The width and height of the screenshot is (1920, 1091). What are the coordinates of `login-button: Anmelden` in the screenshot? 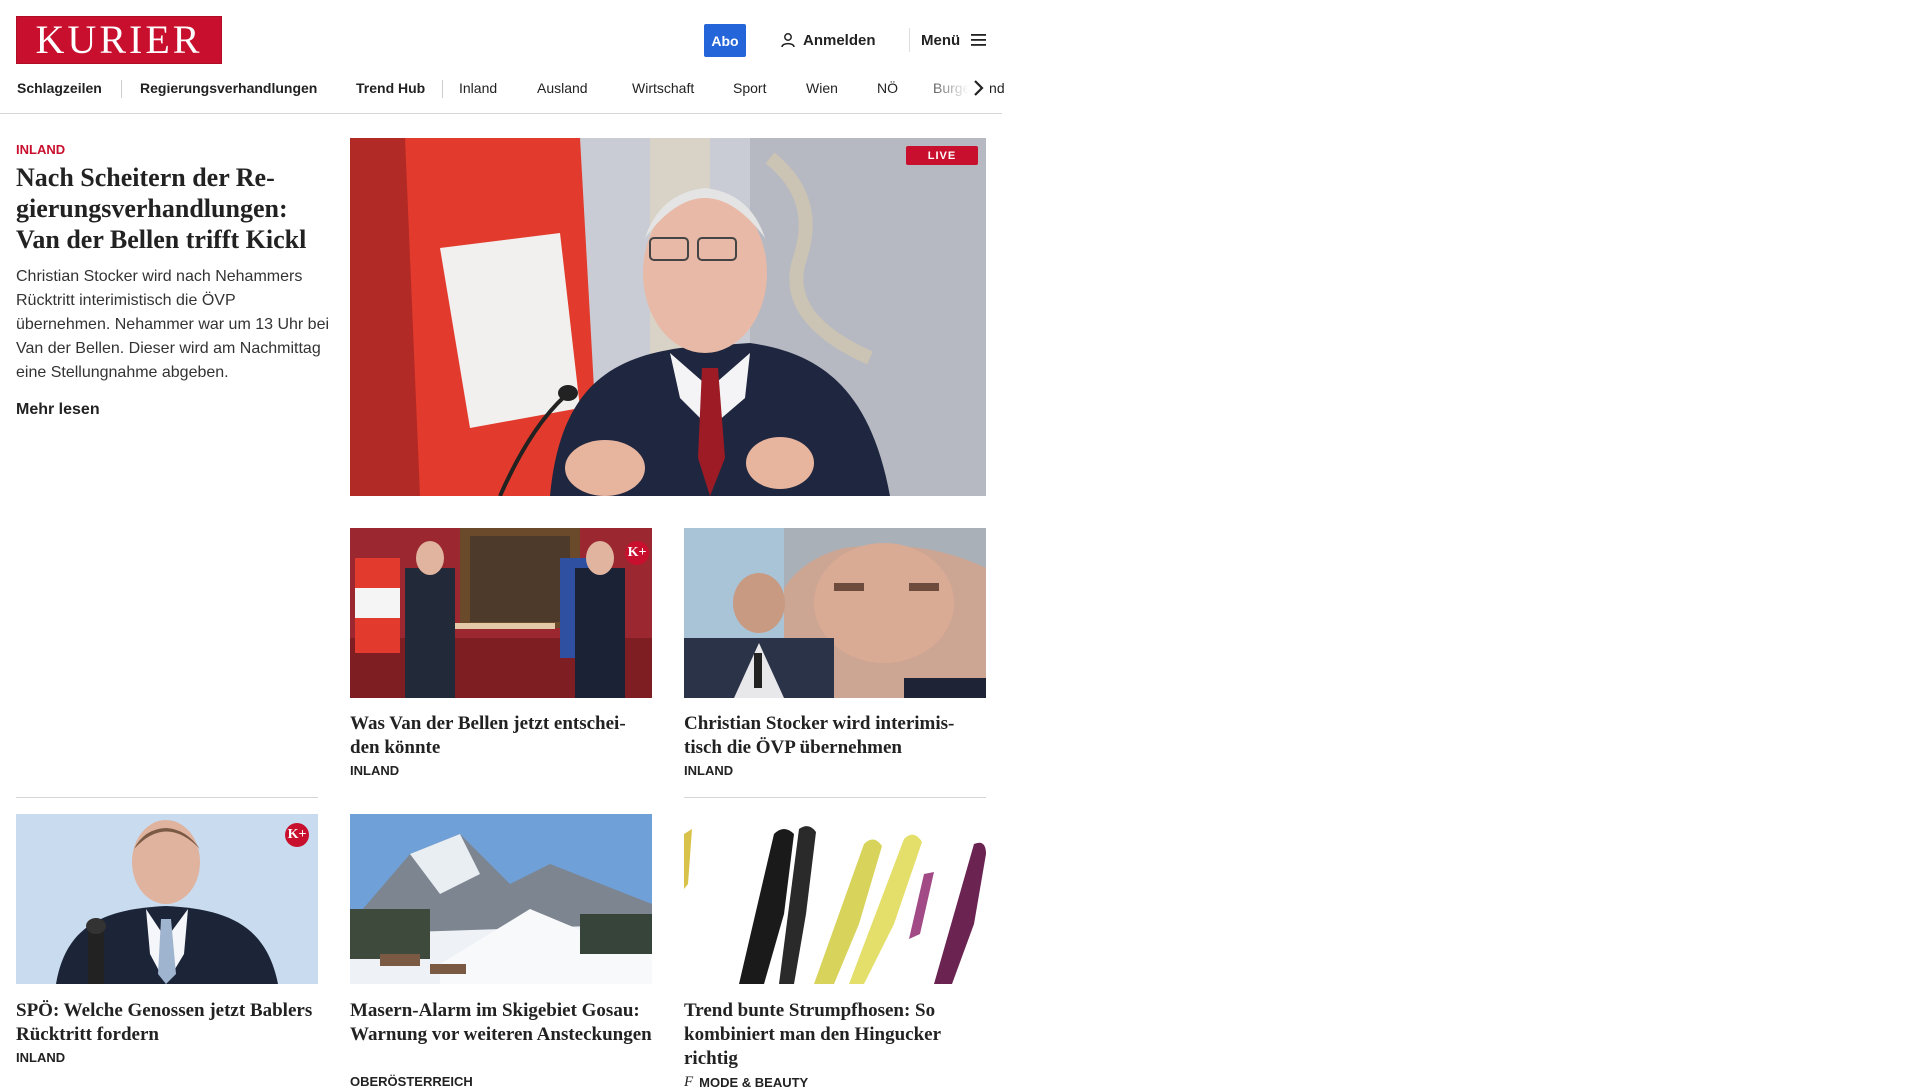 It's located at (828, 40).